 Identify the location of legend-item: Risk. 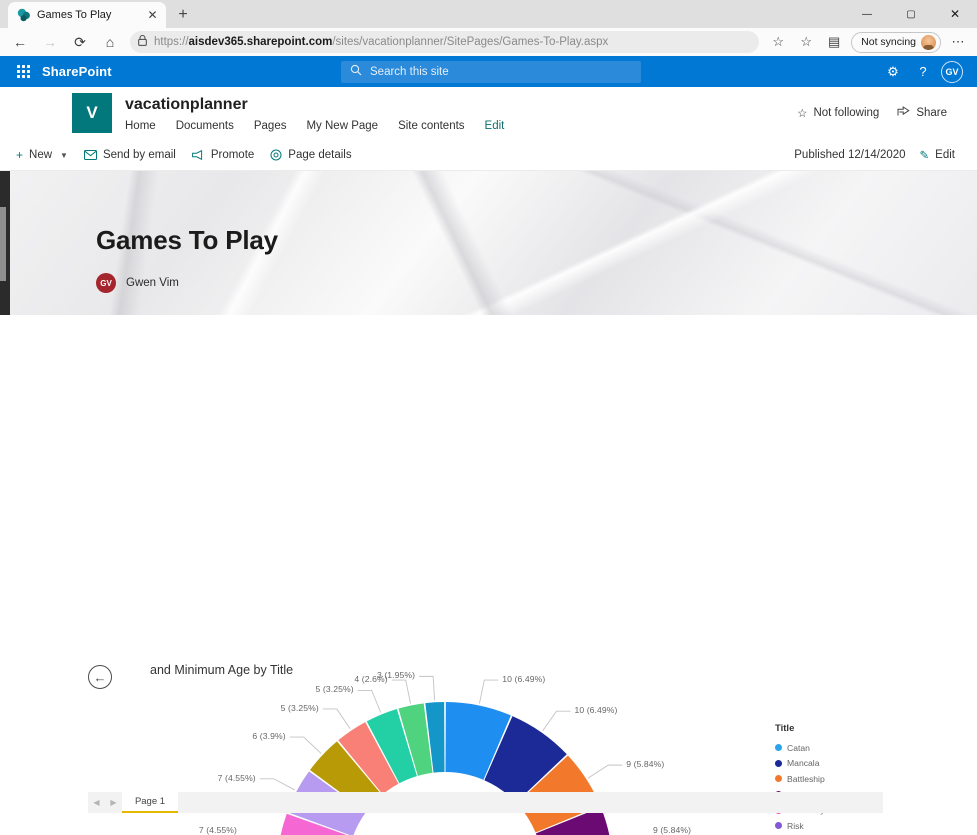
(850, 826).